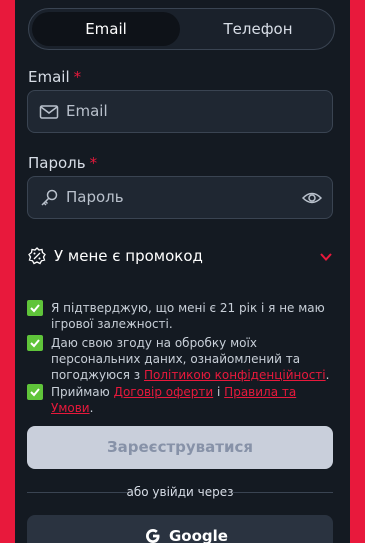 This screenshot has height=543, width=365. I want to click on key-icon, so click(49, 198).